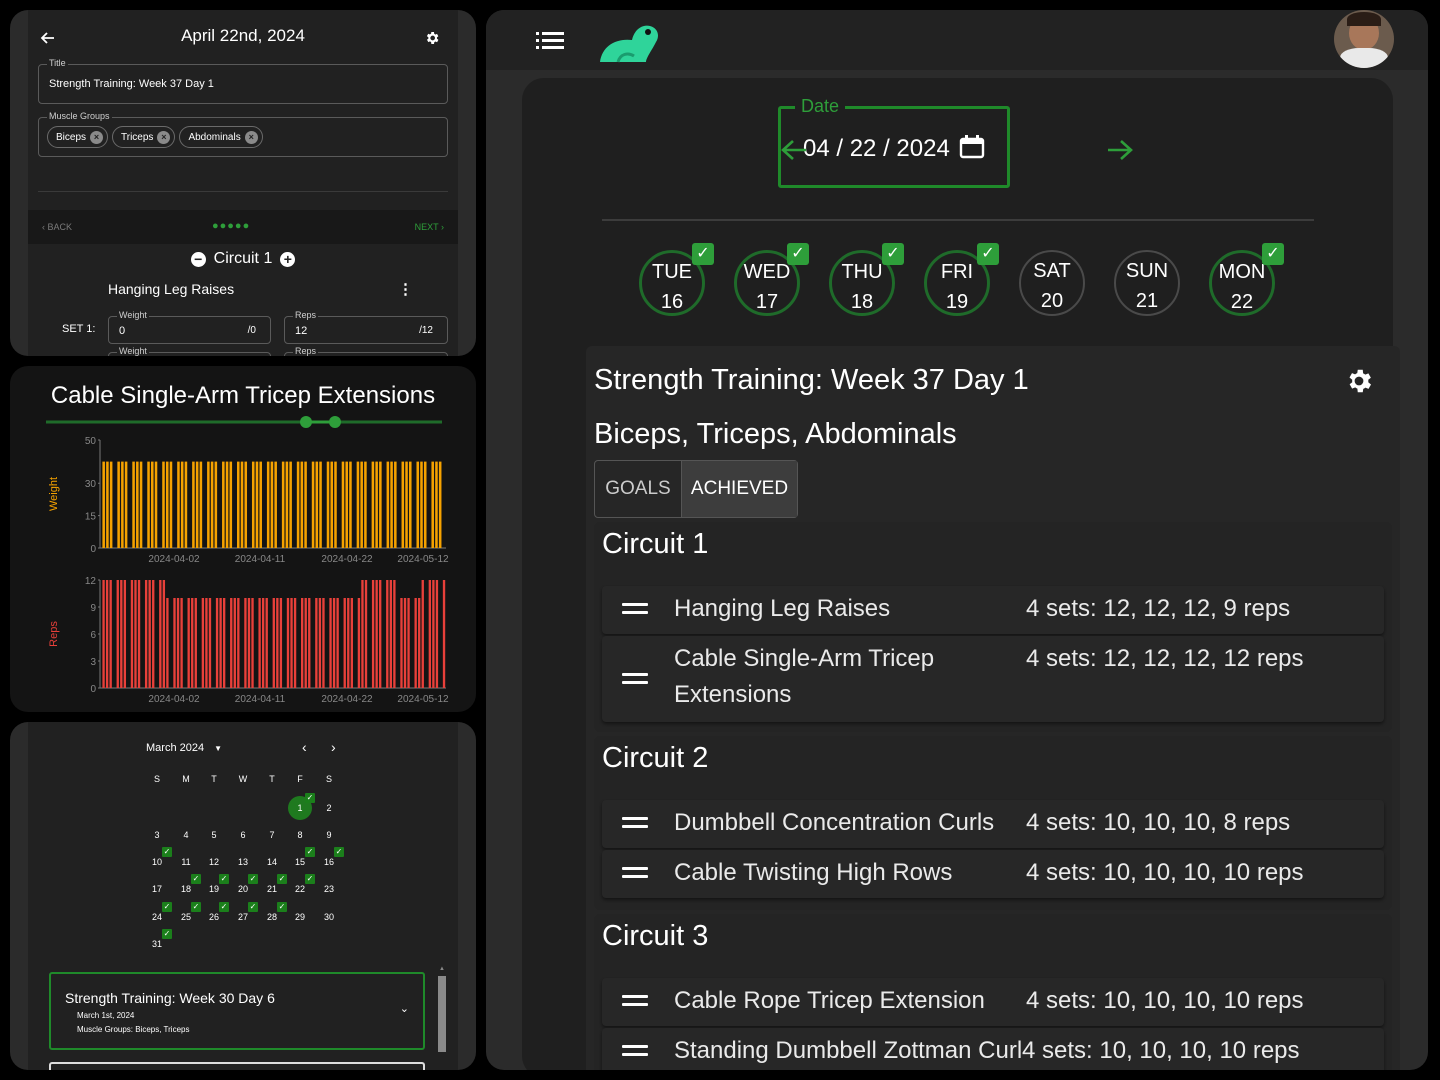  I want to click on calendar-day: 3, so click(157, 835).